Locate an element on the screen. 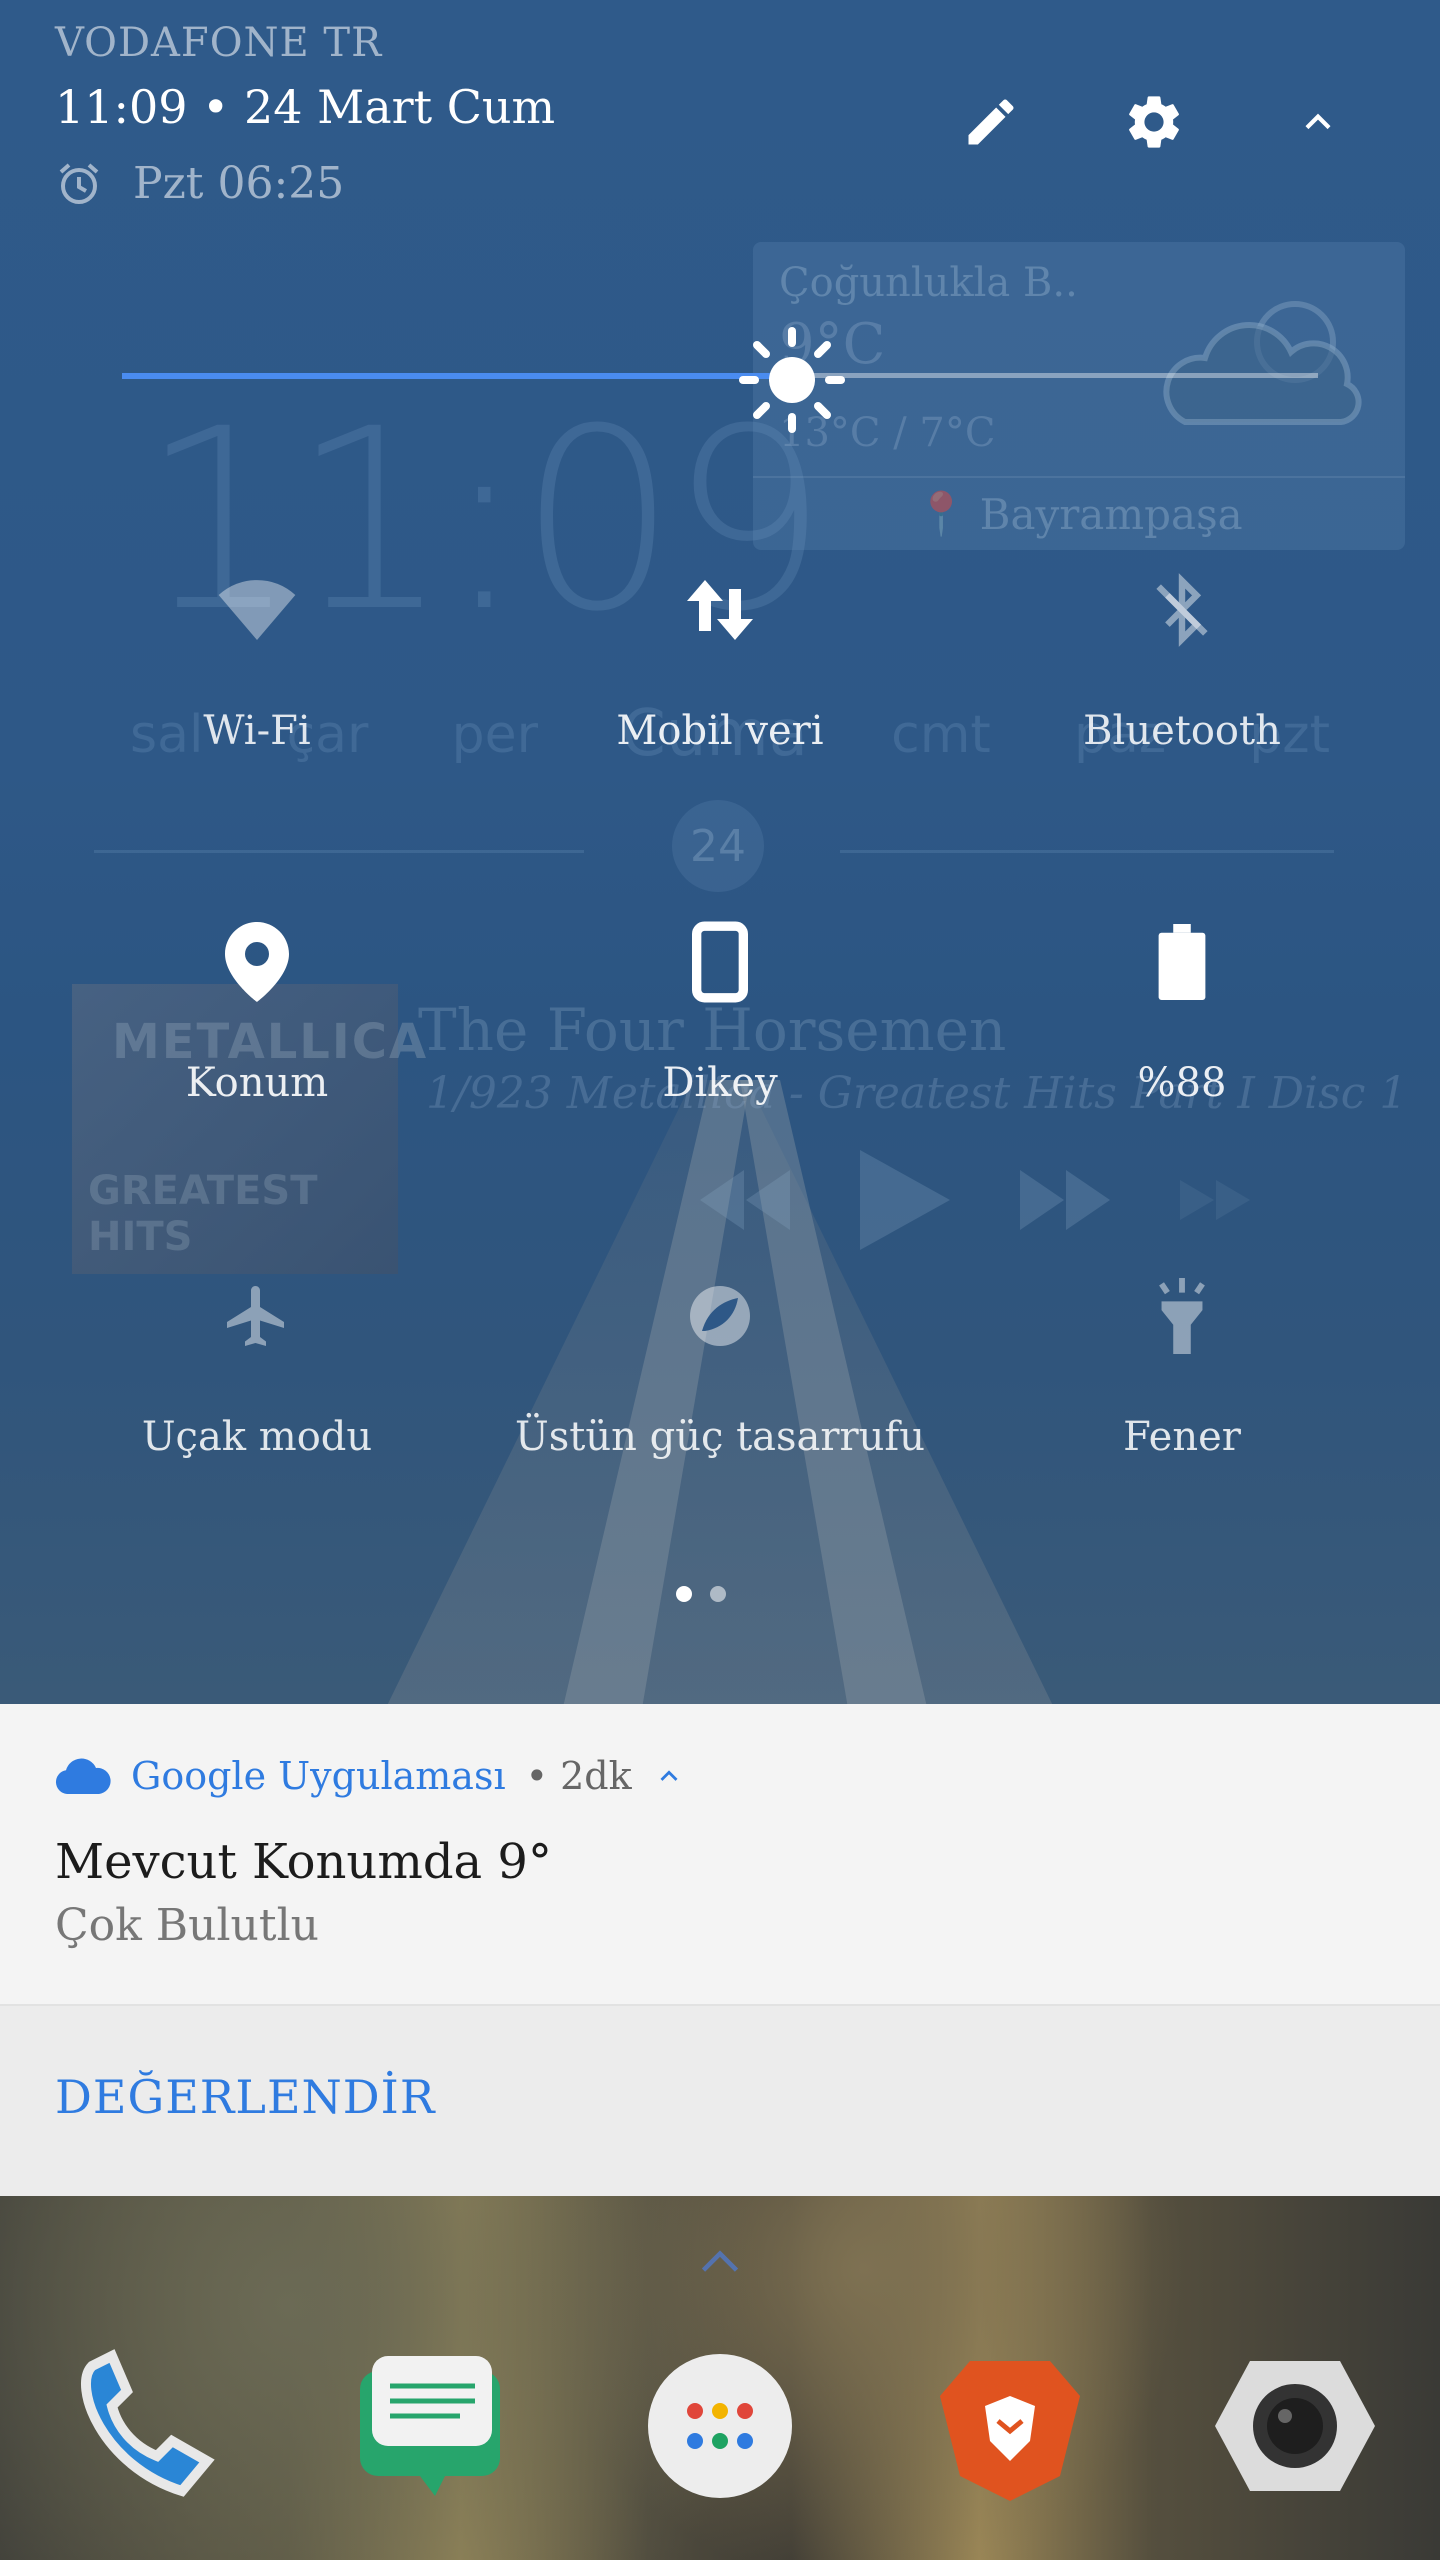 This screenshot has width=1440, height=2560. alarm-time: Pzt 06:25 is located at coordinates (239, 183).